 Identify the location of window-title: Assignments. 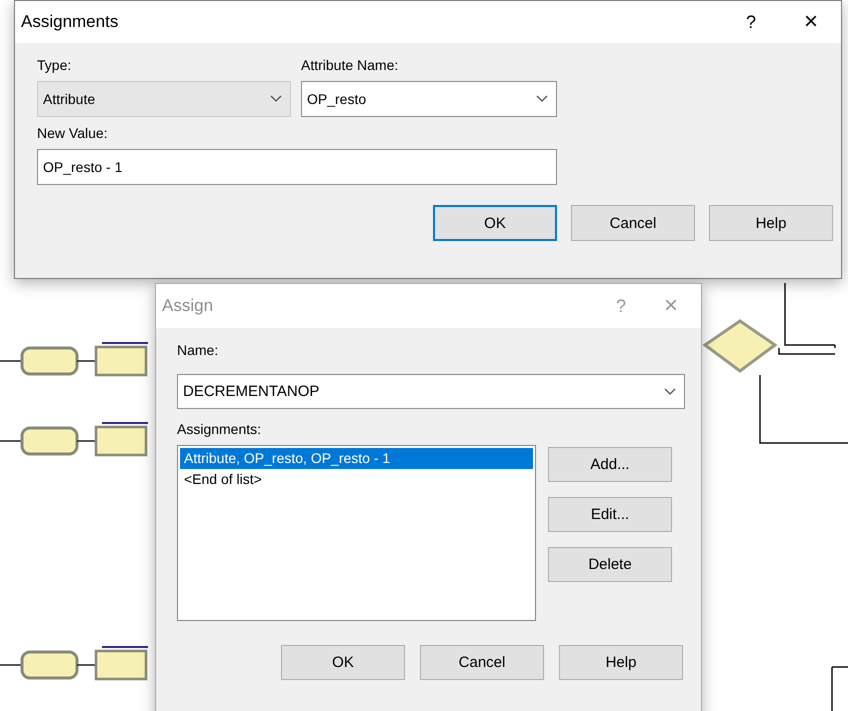
(70, 22).